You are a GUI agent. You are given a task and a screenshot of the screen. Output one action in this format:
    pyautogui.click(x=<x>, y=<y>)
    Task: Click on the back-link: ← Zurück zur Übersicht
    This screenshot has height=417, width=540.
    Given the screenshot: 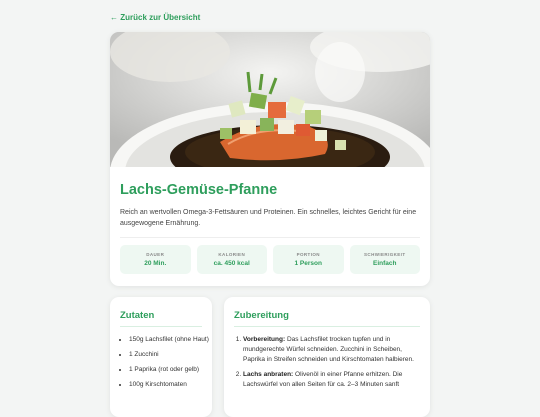 What is the action you would take?
    pyautogui.click(x=155, y=17)
    